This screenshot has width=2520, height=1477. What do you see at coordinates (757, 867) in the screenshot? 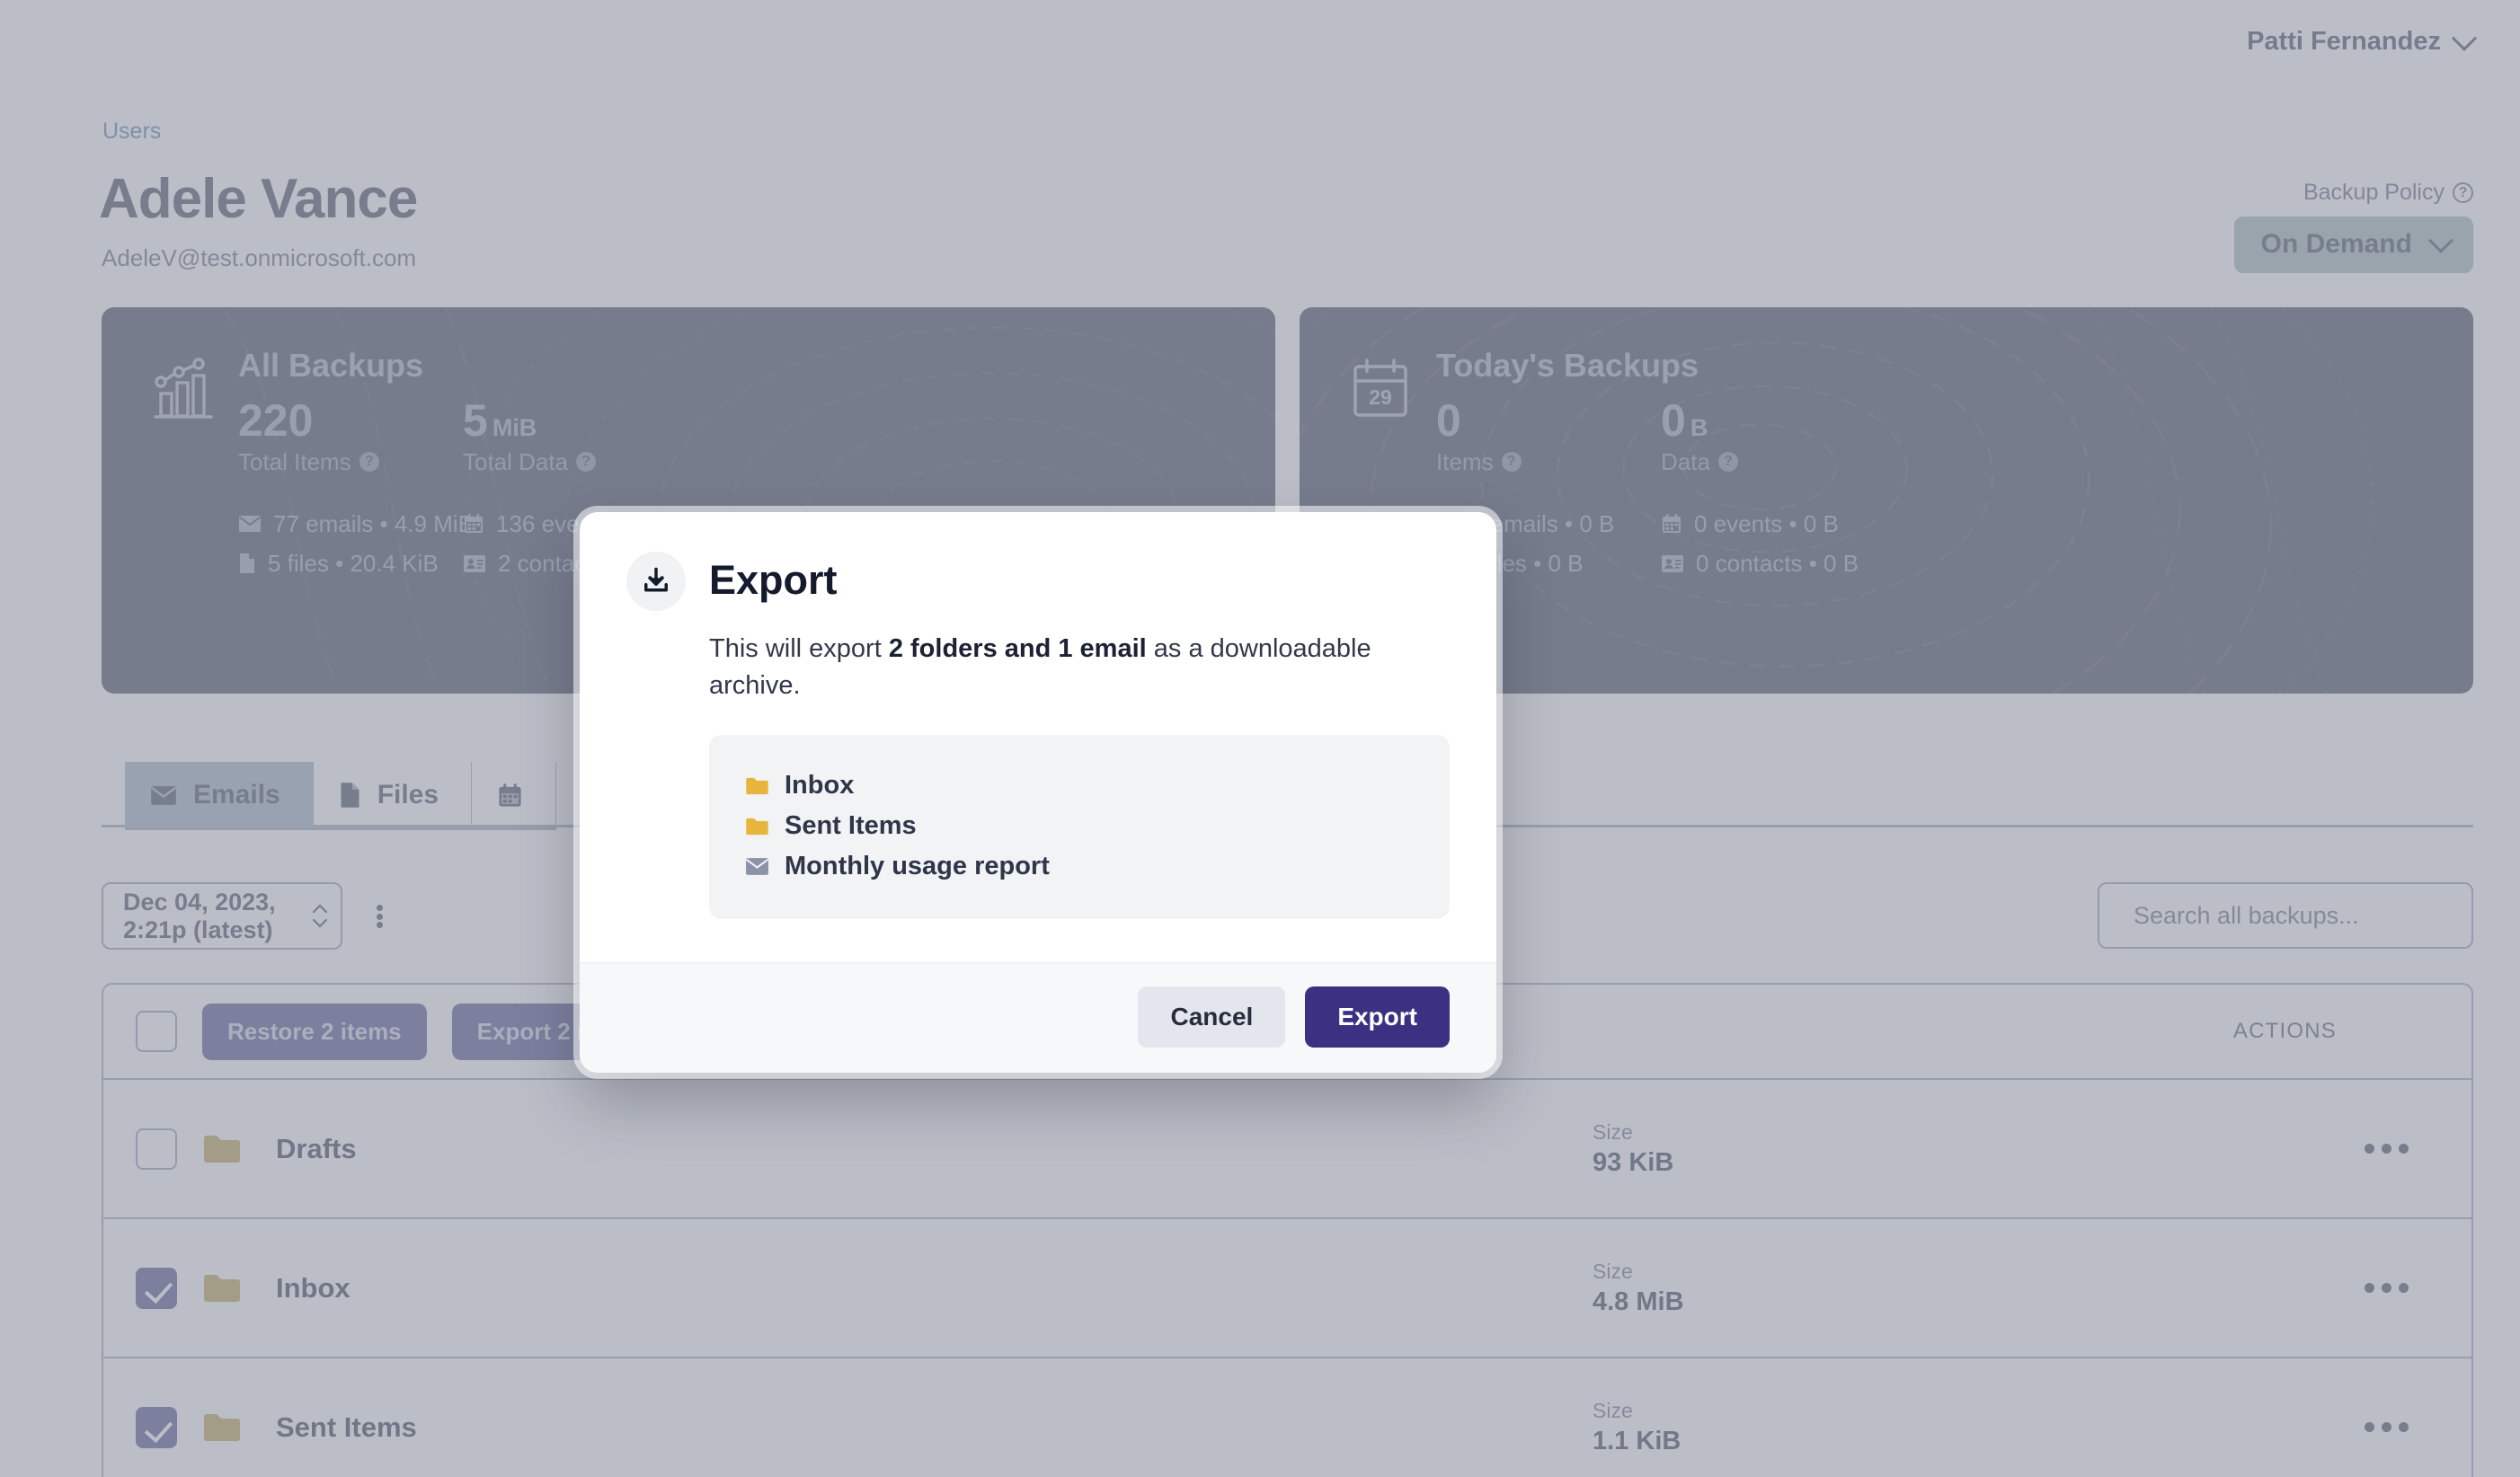
I see `envelope-icon` at bounding box center [757, 867].